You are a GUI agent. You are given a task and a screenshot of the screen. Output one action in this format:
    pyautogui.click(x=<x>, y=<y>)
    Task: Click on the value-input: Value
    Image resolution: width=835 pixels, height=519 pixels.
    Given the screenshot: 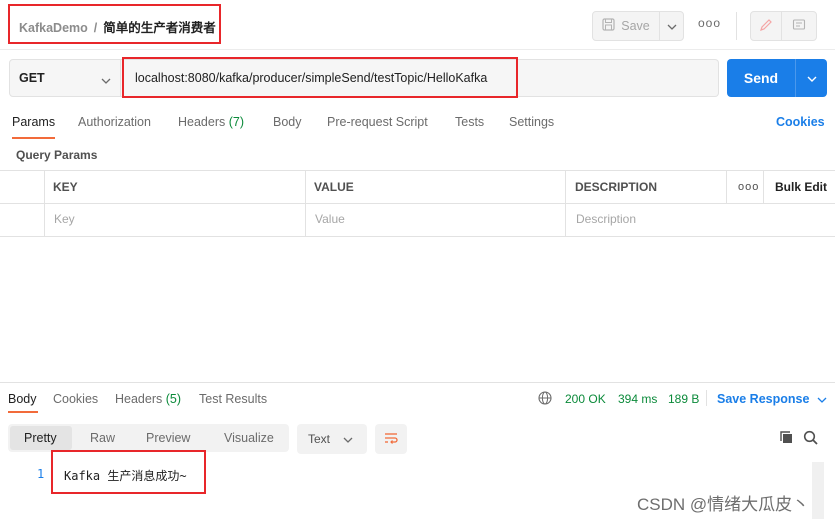 What is the action you would take?
    pyautogui.click(x=330, y=219)
    